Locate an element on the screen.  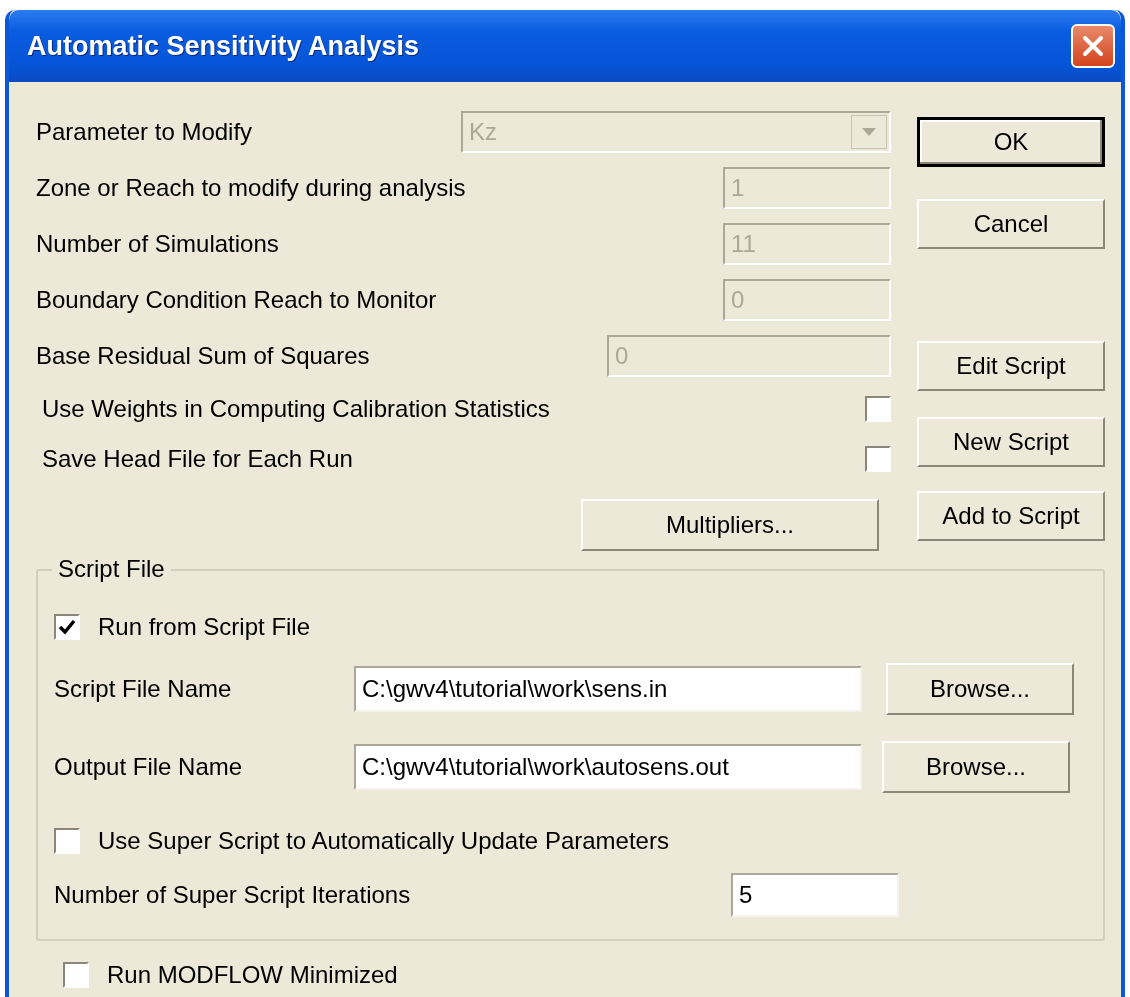
input-field: 5 is located at coordinates (815, 895).